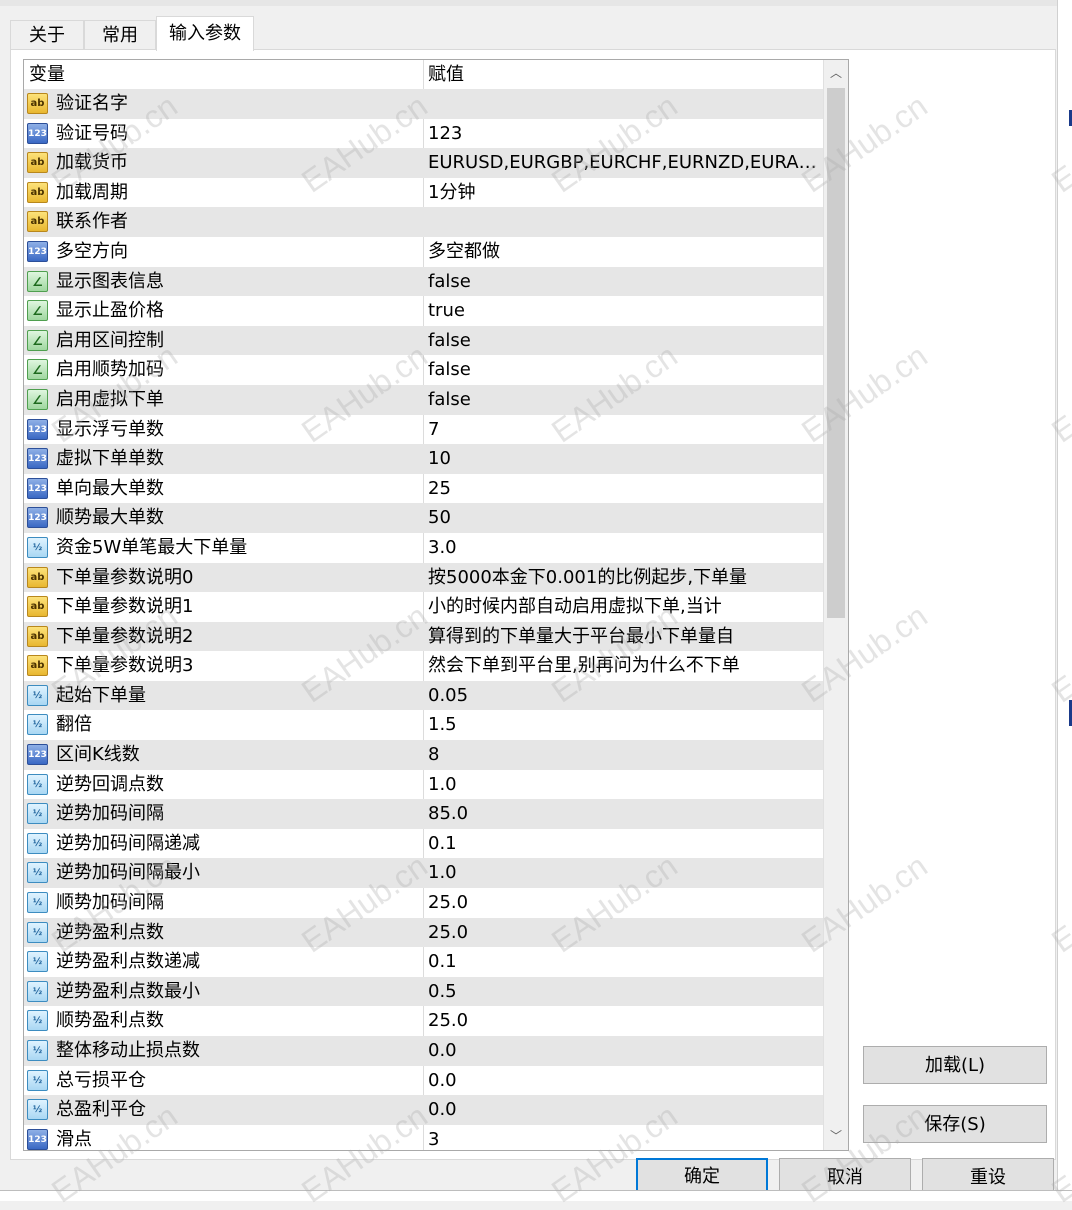 The height and width of the screenshot is (1210, 1072). I want to click on bool-icon: ∠, so click(37, 340).